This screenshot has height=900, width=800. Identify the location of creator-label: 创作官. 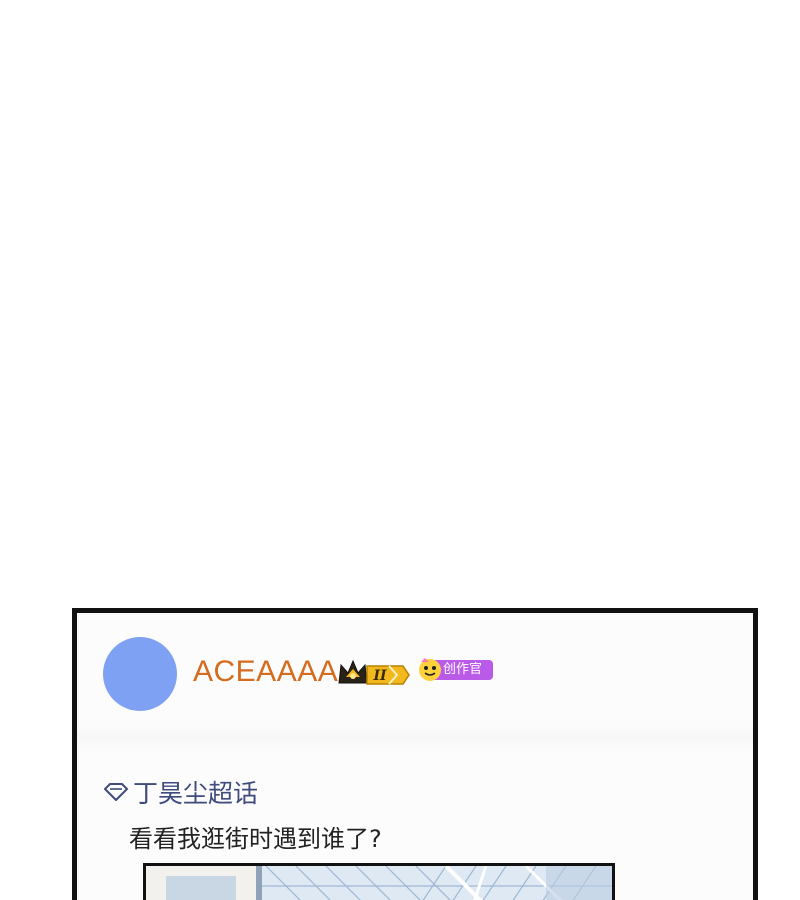
(463, 669).